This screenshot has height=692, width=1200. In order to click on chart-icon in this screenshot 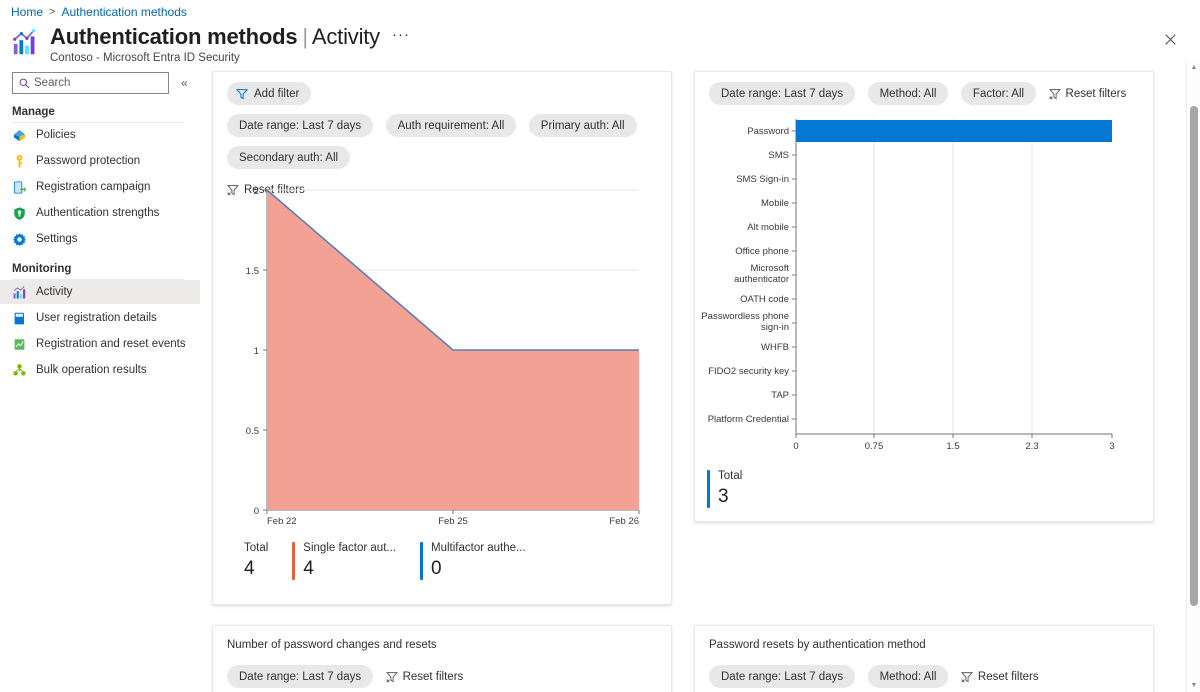, I will do `click(19, 291)`.